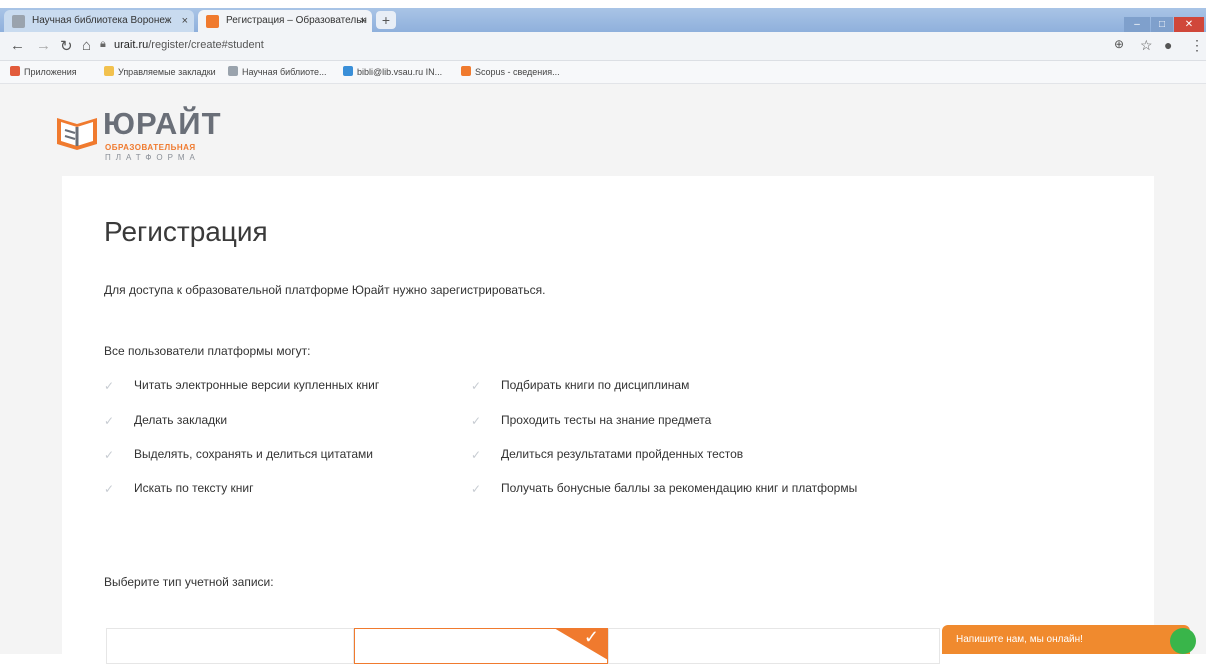 Image resolution: width=1206 pixels, height=664 pixels. I want to click on close-window-button: ✕, so click(1189, 25).